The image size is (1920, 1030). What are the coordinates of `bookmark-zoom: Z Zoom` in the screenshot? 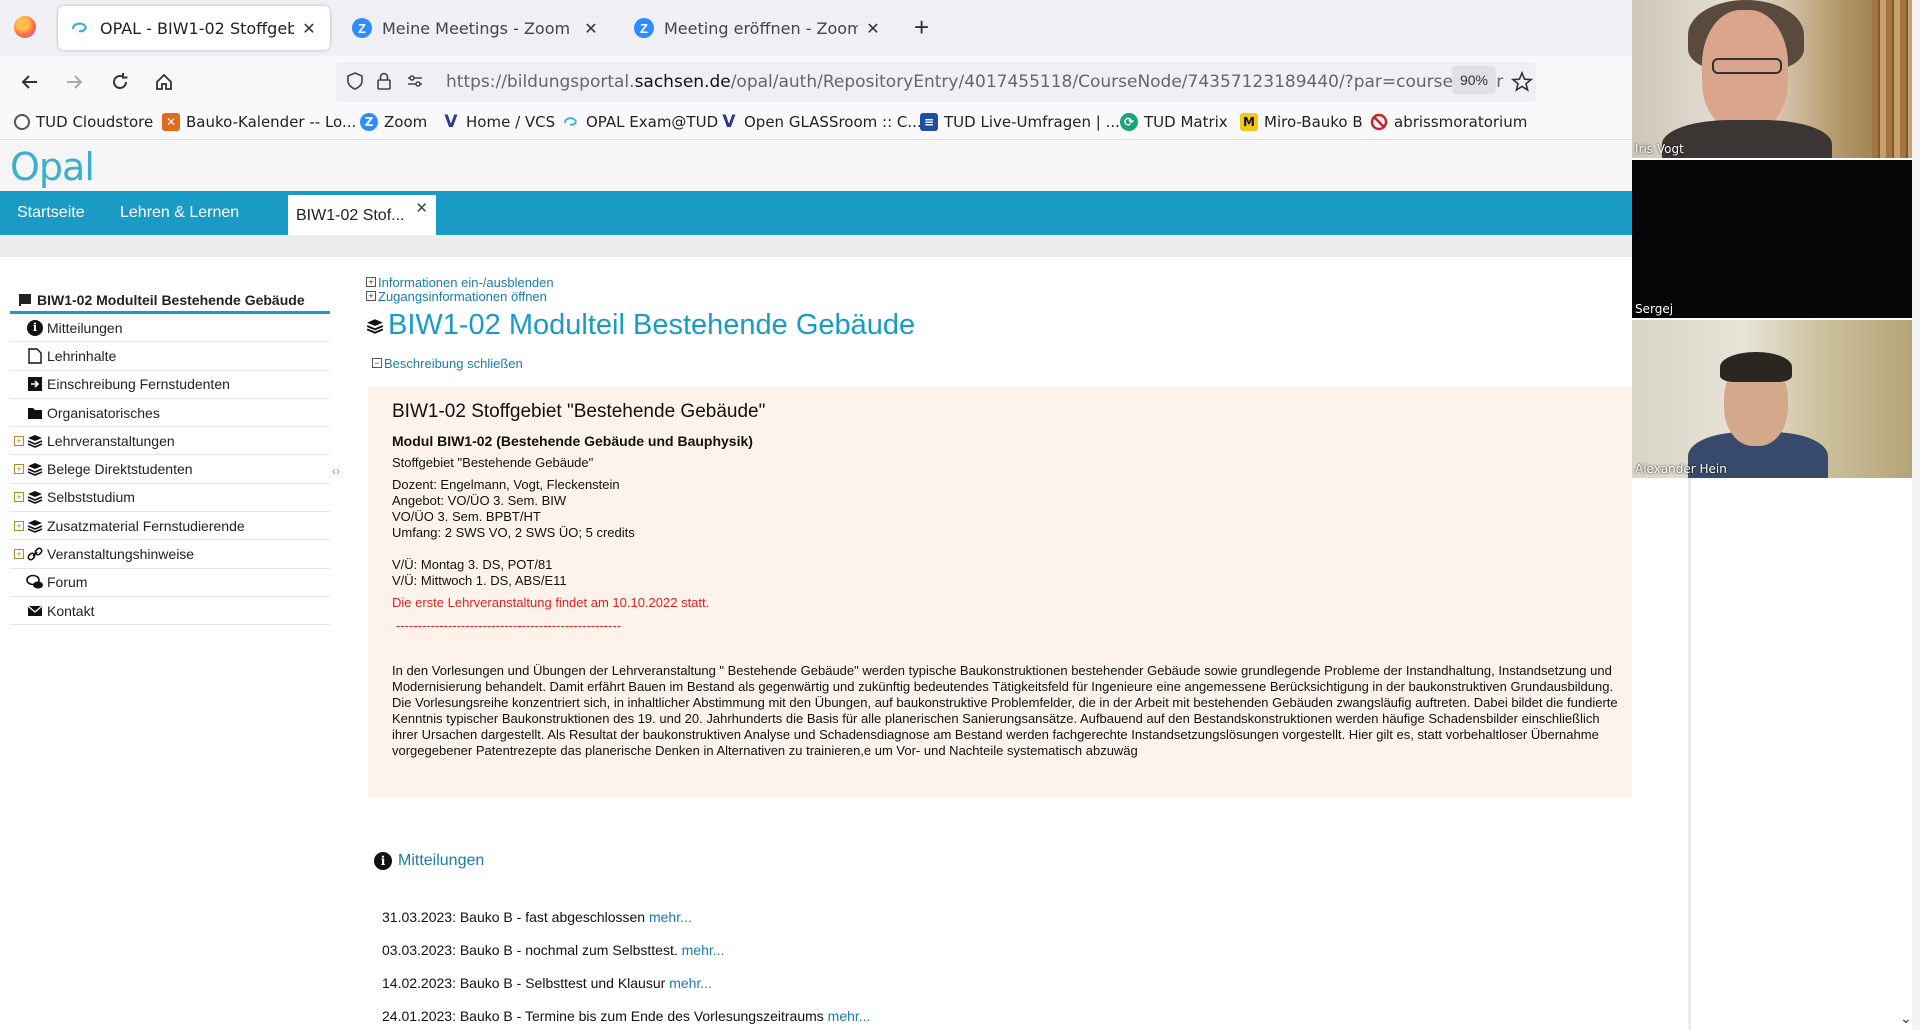 It's located at (393, 122).